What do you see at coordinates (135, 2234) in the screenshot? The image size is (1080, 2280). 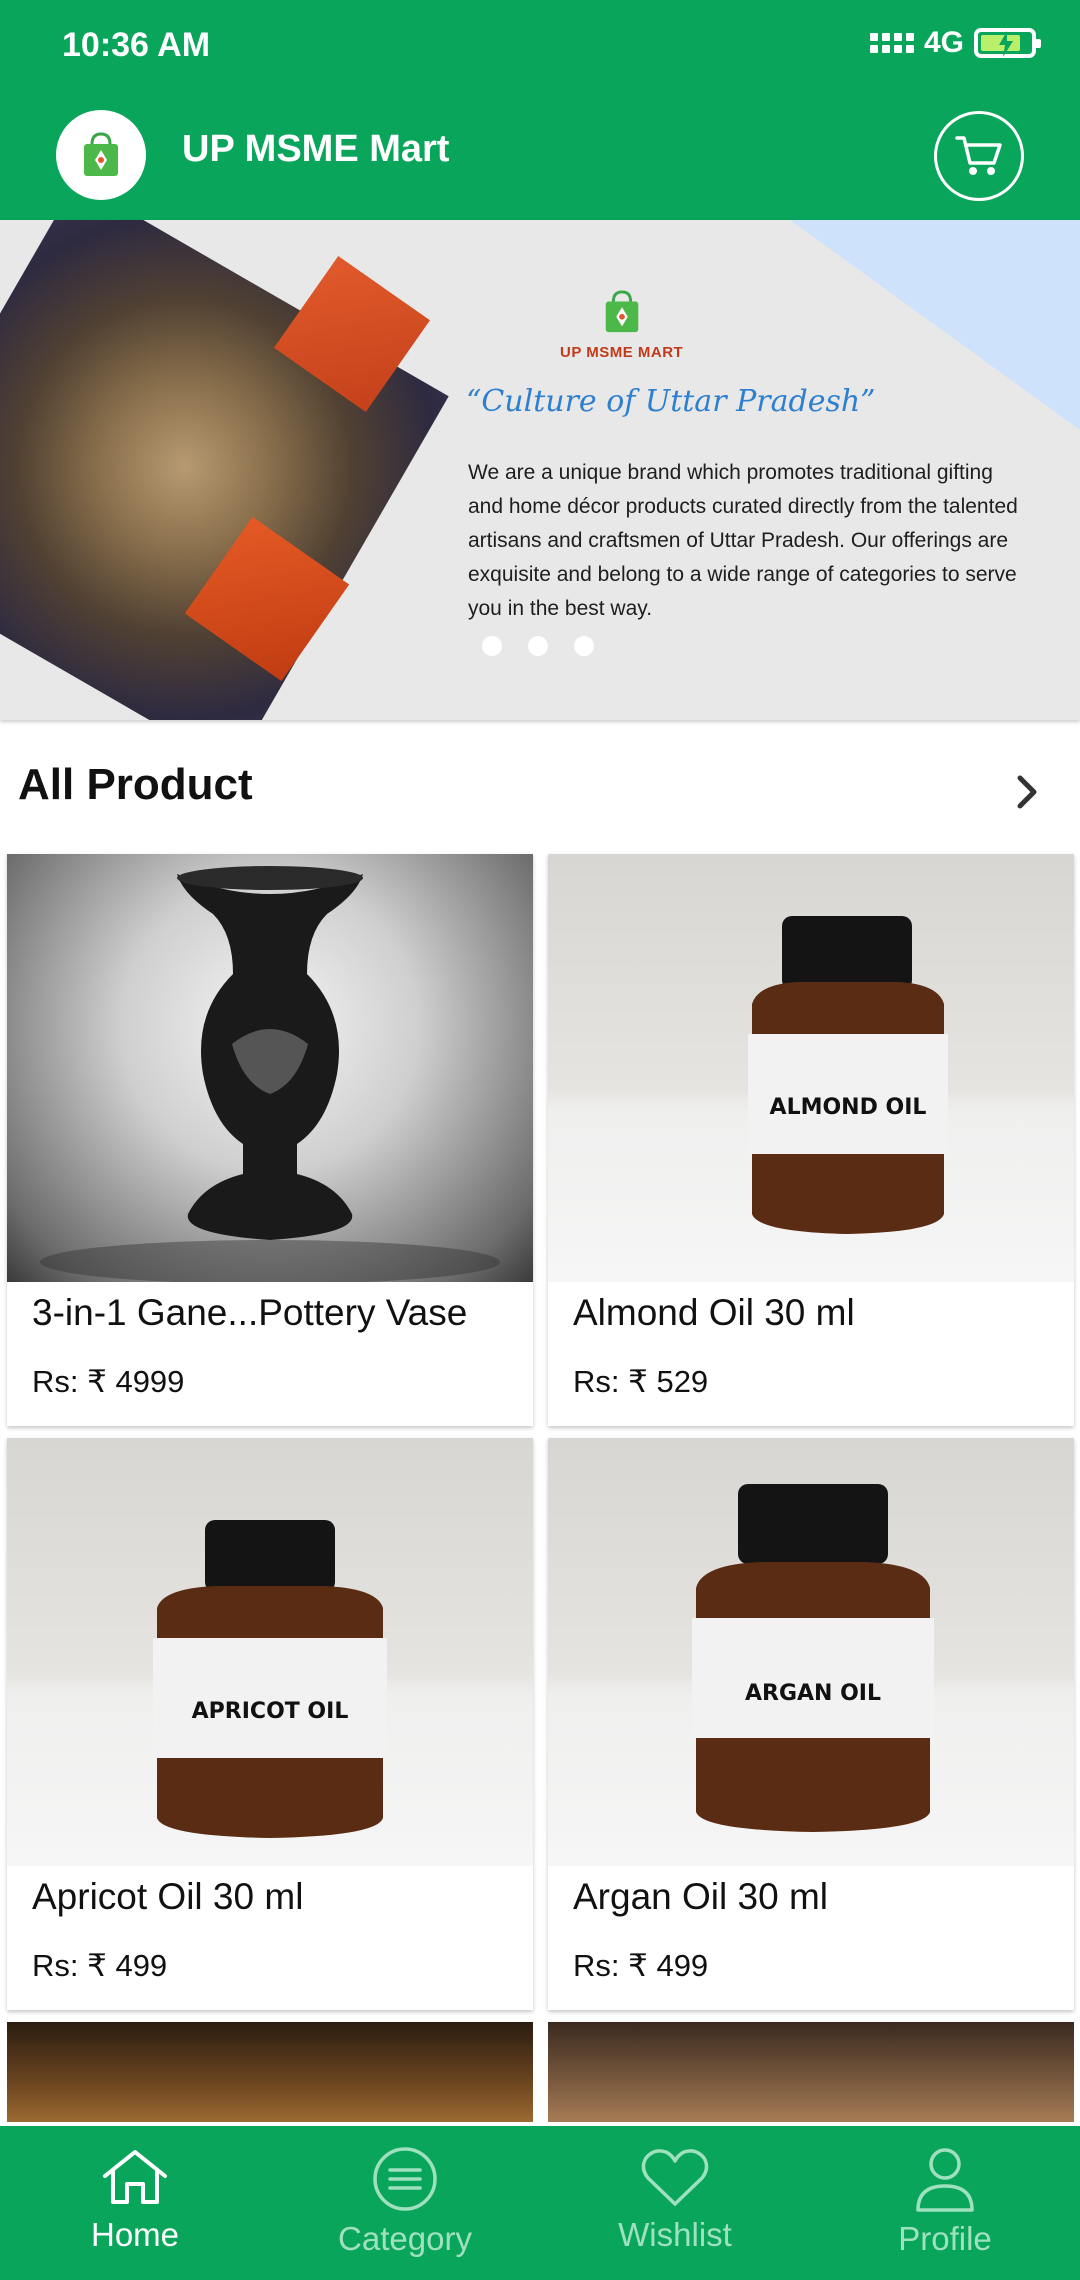 I see `nav-home-label: Home` at bounding box center [135, 2234].